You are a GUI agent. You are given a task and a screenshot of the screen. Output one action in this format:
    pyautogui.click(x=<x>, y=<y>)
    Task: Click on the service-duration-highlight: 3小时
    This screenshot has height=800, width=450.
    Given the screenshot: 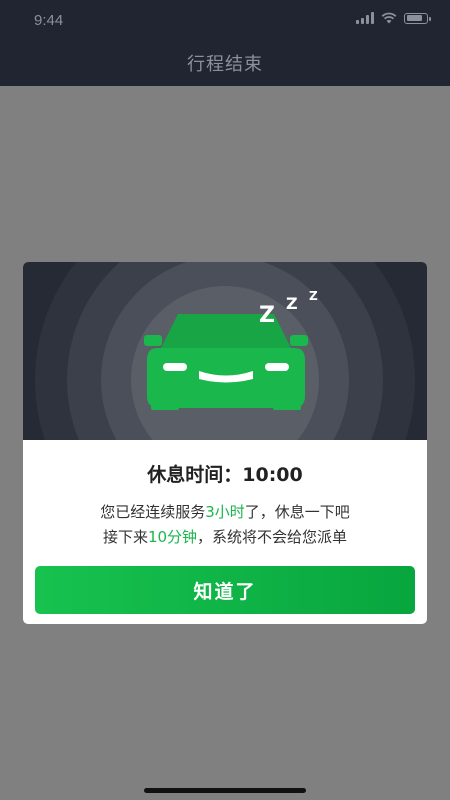 What is the action you would take?
    pyautogui.click(x=225, y=512)
    